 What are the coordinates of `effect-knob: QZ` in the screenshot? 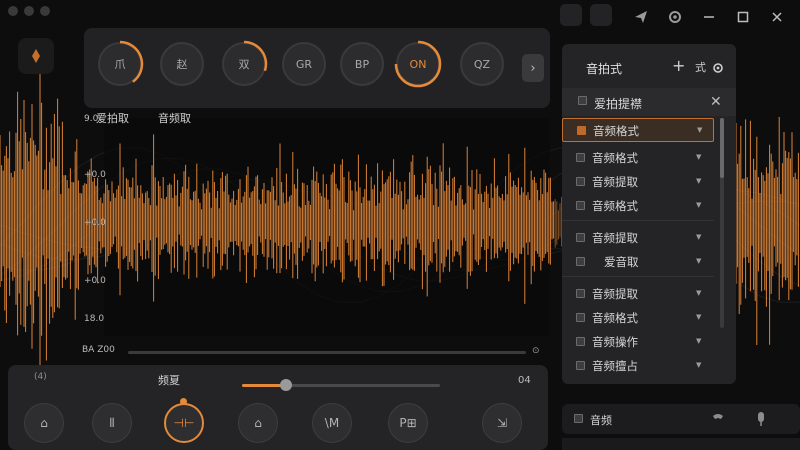 It's located at (482, 64).